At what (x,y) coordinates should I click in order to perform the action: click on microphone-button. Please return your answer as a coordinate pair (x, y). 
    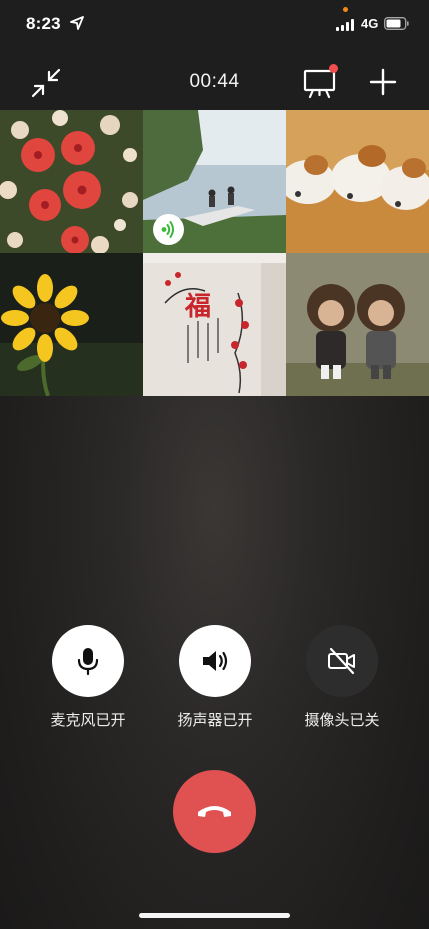
    Looking at the image, I should click on (88, 661).